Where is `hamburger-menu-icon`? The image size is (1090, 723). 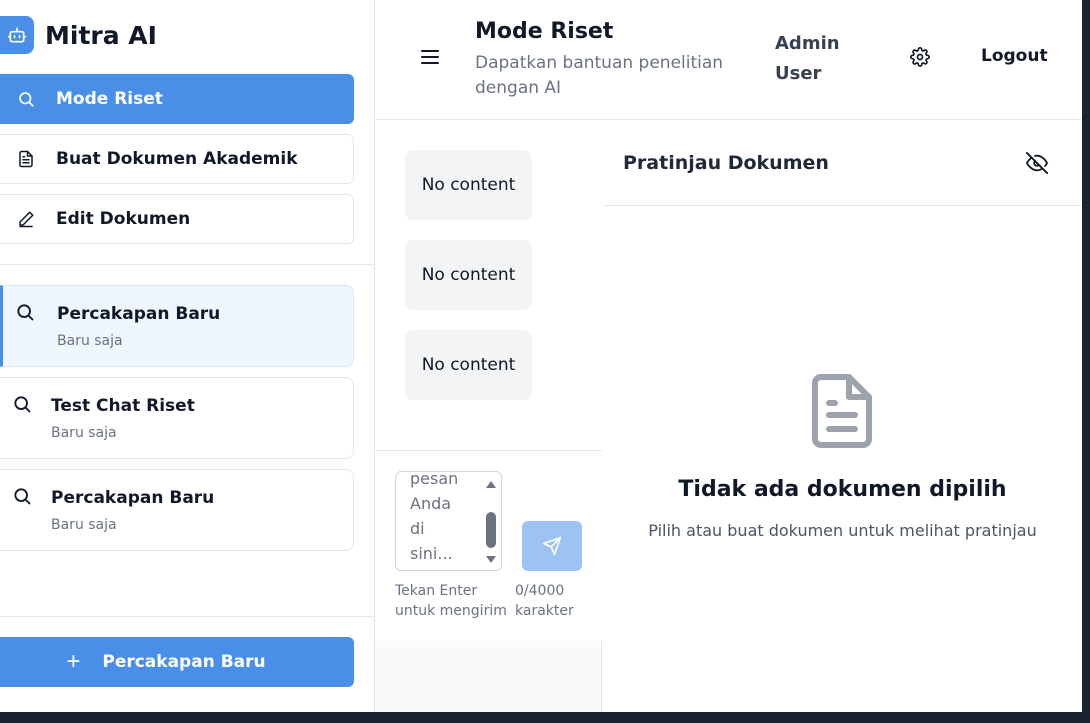
hamburger-menu-icon is located at coordinates (430, 57).